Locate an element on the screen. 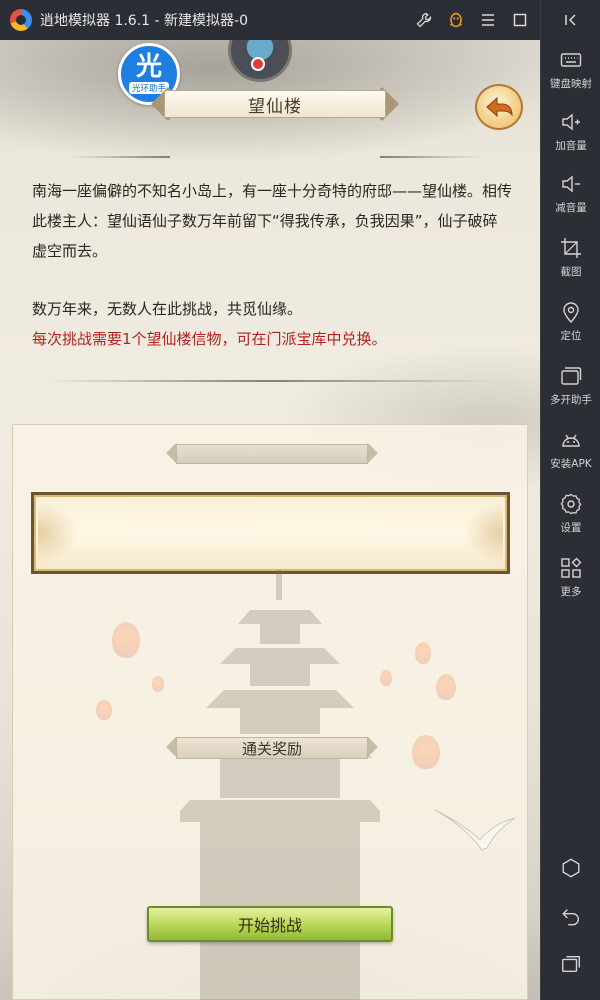  reward-title: 通关奖励 is located at coordinates (271, 748).